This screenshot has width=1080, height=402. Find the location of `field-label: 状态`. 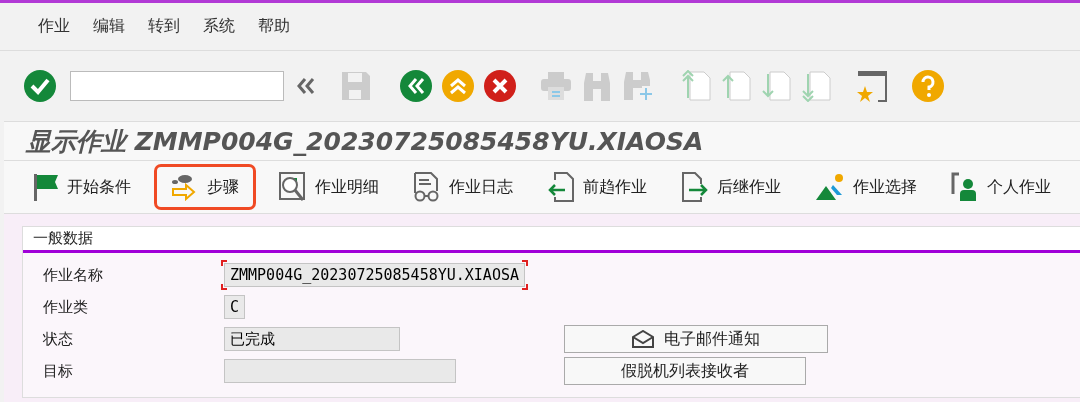

field-label: 状态 is located at coordinates (58, 339).